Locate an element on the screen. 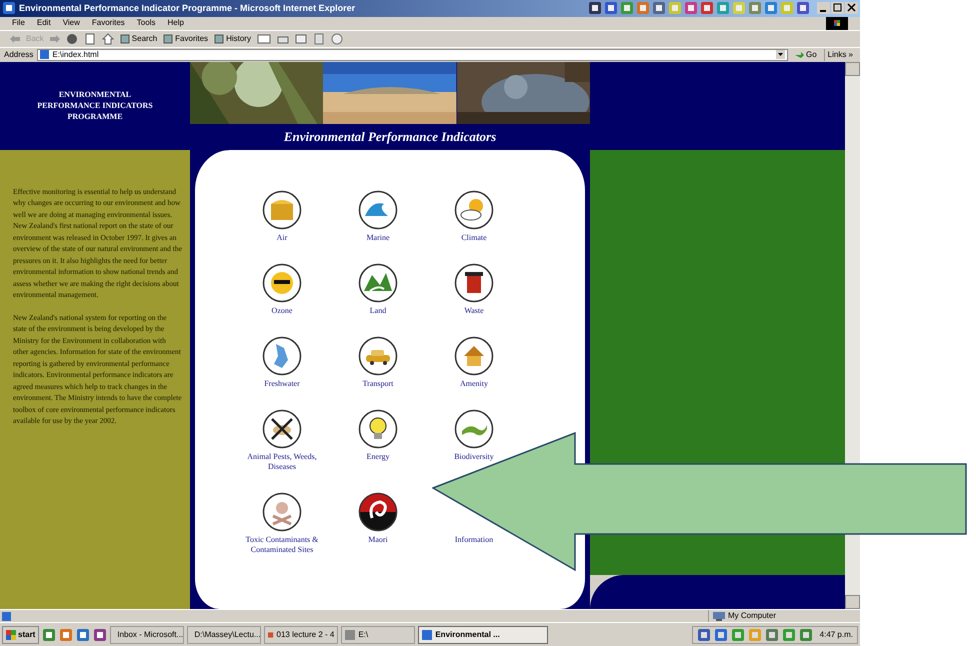 This screenshot has height=646, width=976. car-icon is located at coordinates (378, 356).